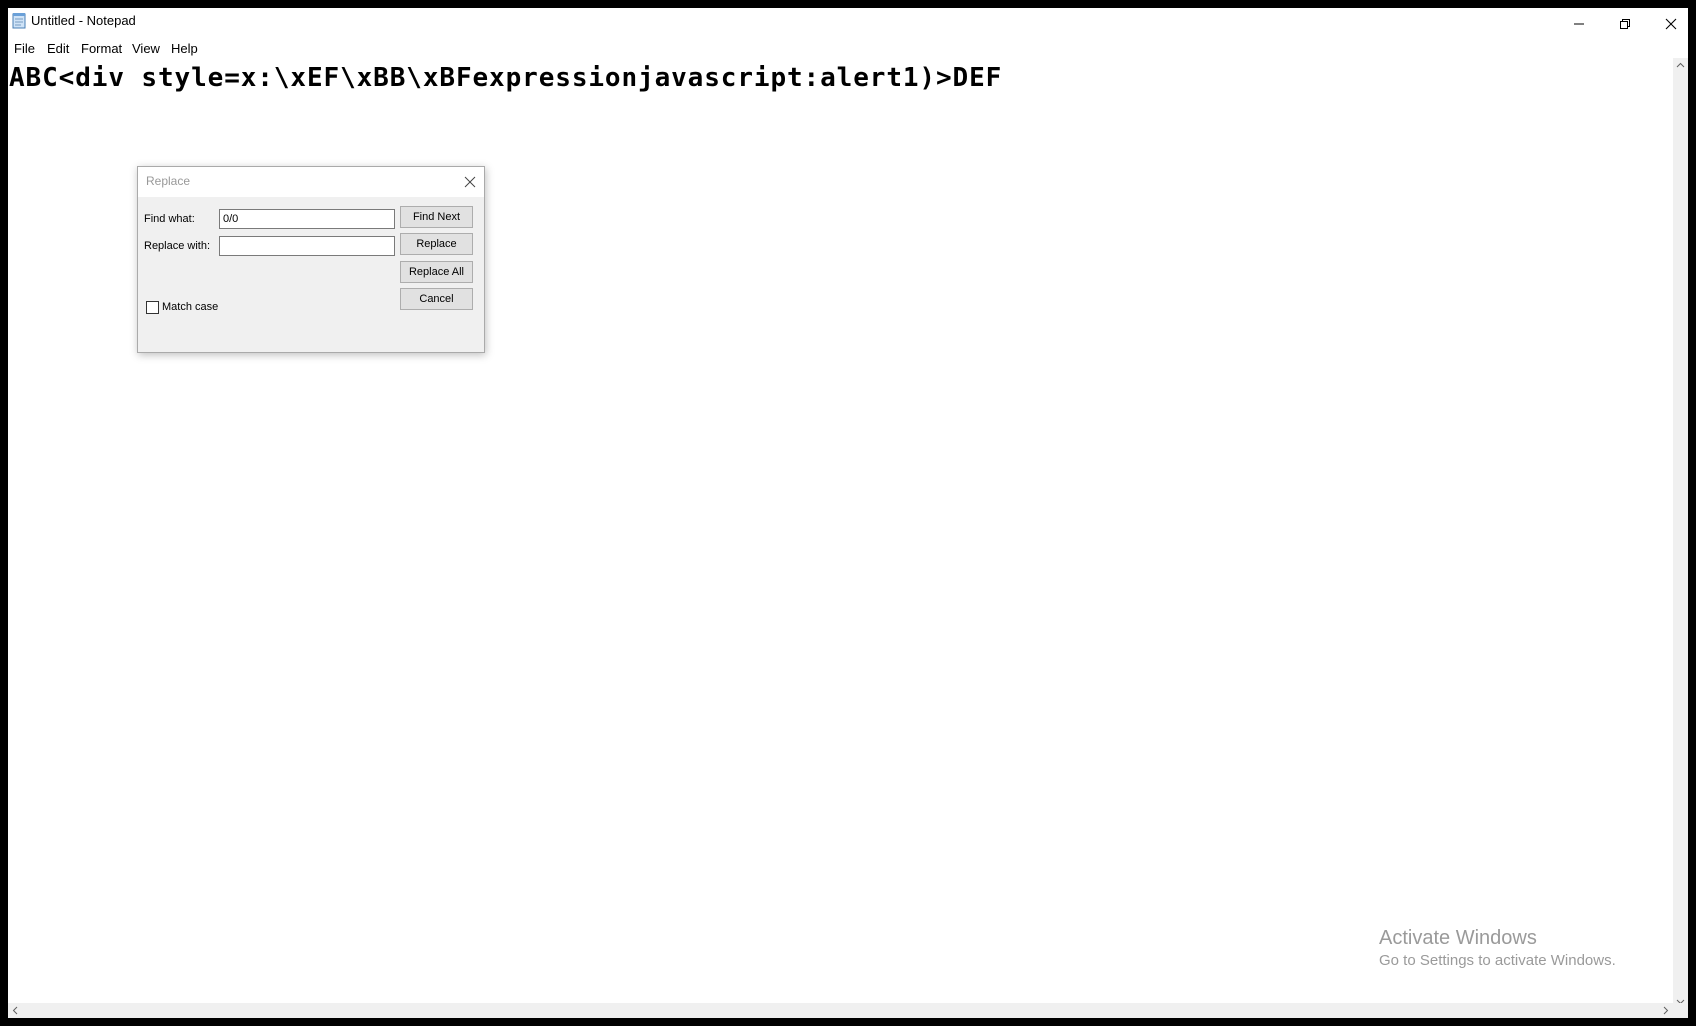  Describe the element at coordinates (1680, 533) in the screenshot. I see `vertical-scrollbar` at that location.